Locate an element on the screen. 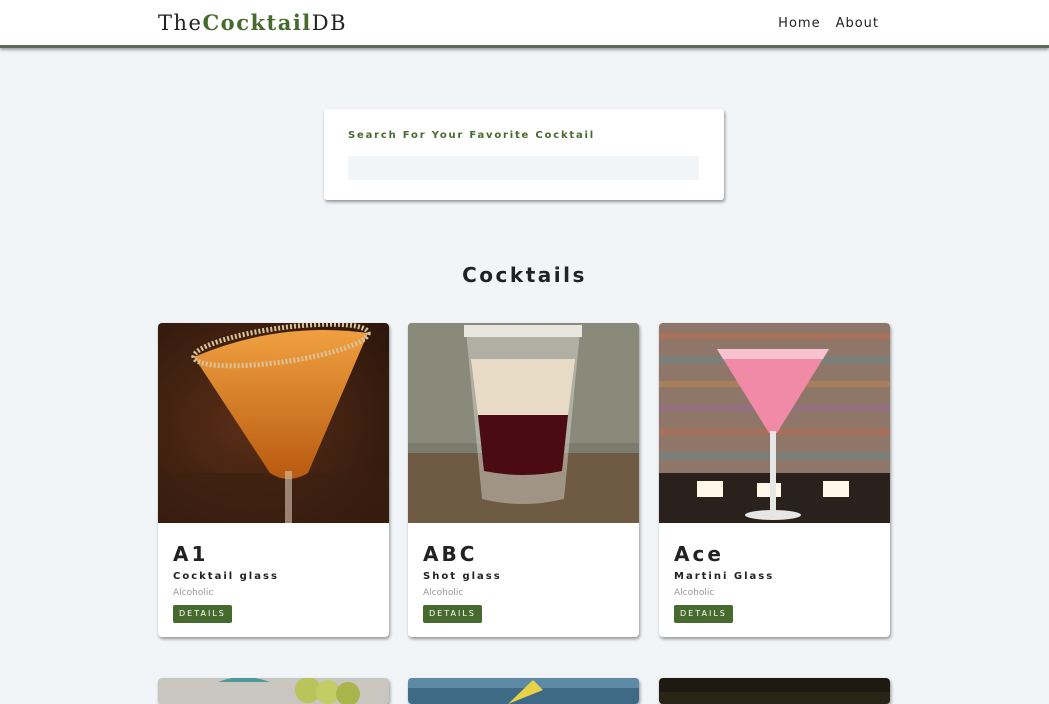 This screenshot has width=1049, height=704. navbar: TheCocktailDB Home About is located at coordinates (524, 24).